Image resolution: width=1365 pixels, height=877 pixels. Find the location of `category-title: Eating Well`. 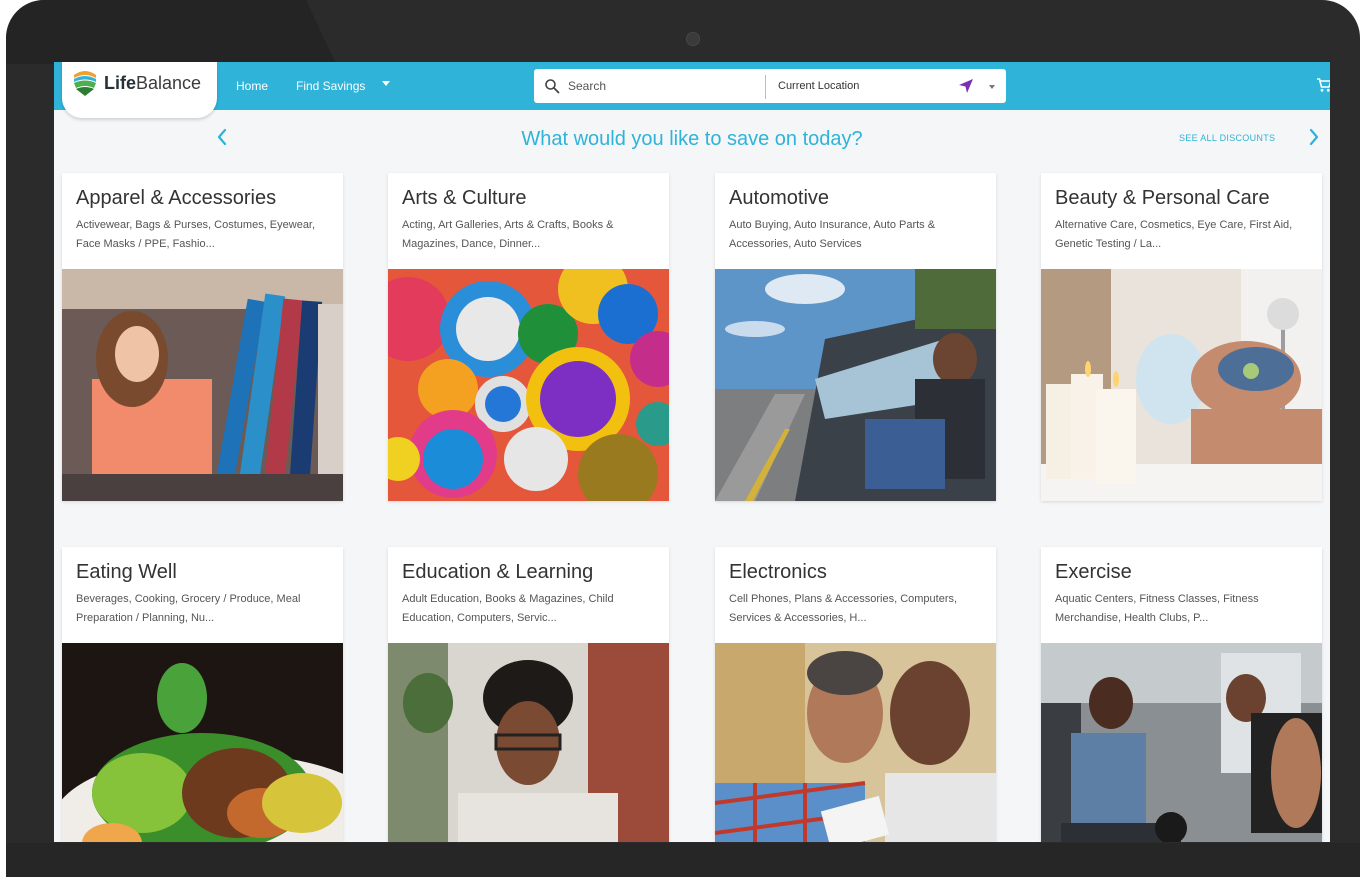

category-title: Eating Well is located at coordinates (126, 572).